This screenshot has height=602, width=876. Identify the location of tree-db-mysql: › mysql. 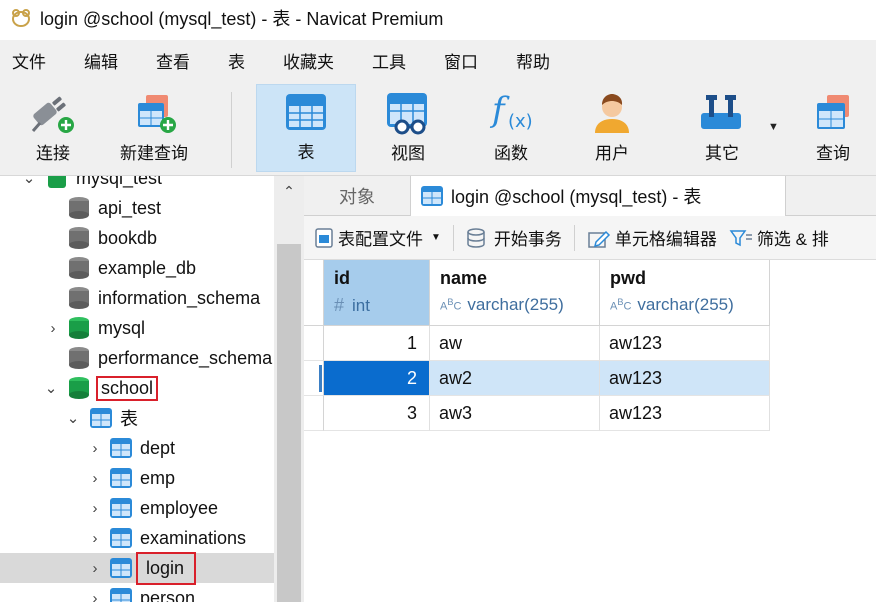
(137, 328).